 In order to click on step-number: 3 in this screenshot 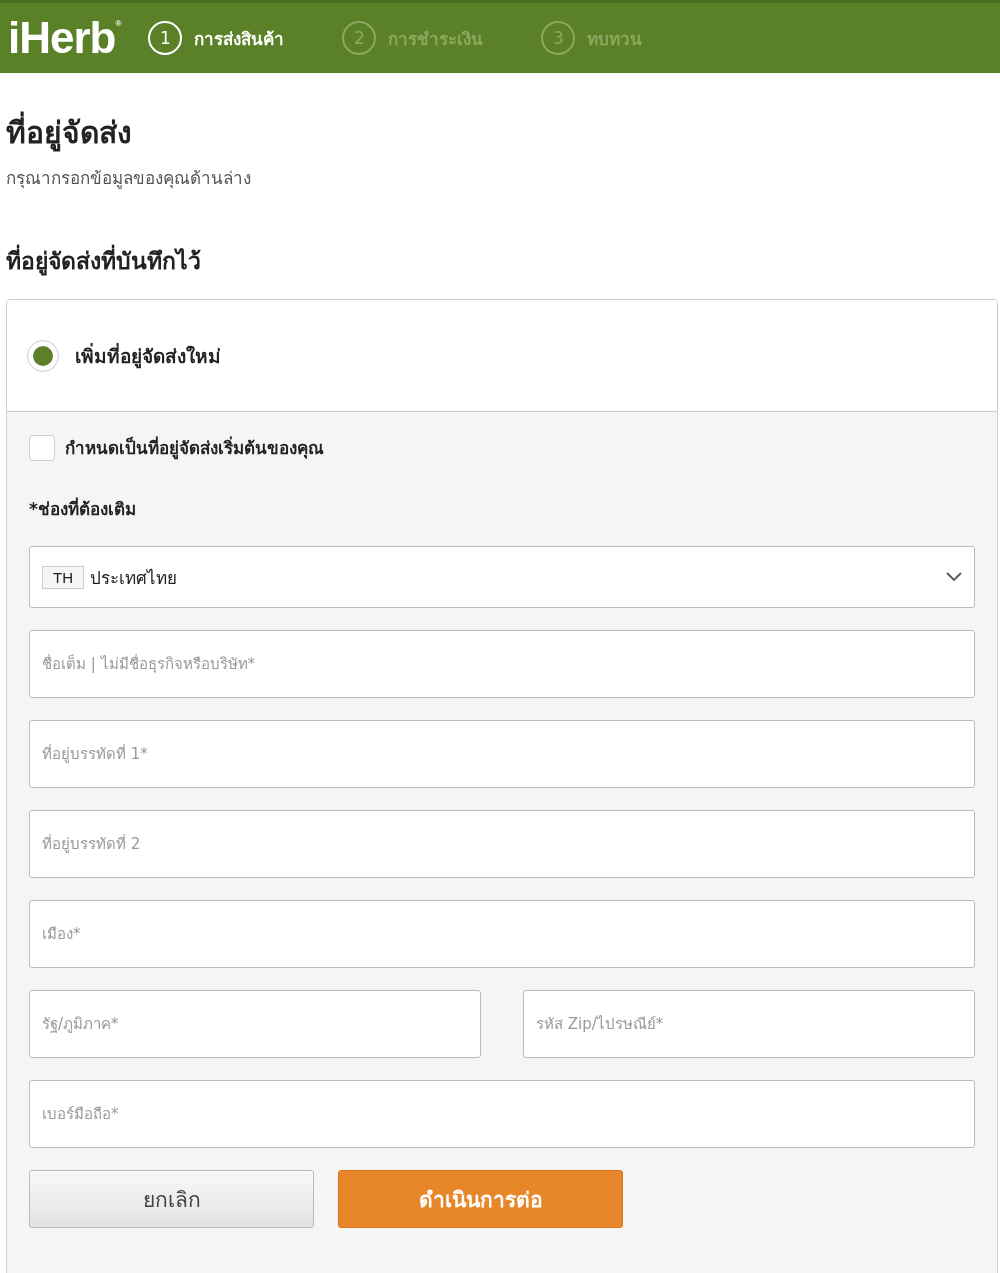, I will do `click(558, 38)`.